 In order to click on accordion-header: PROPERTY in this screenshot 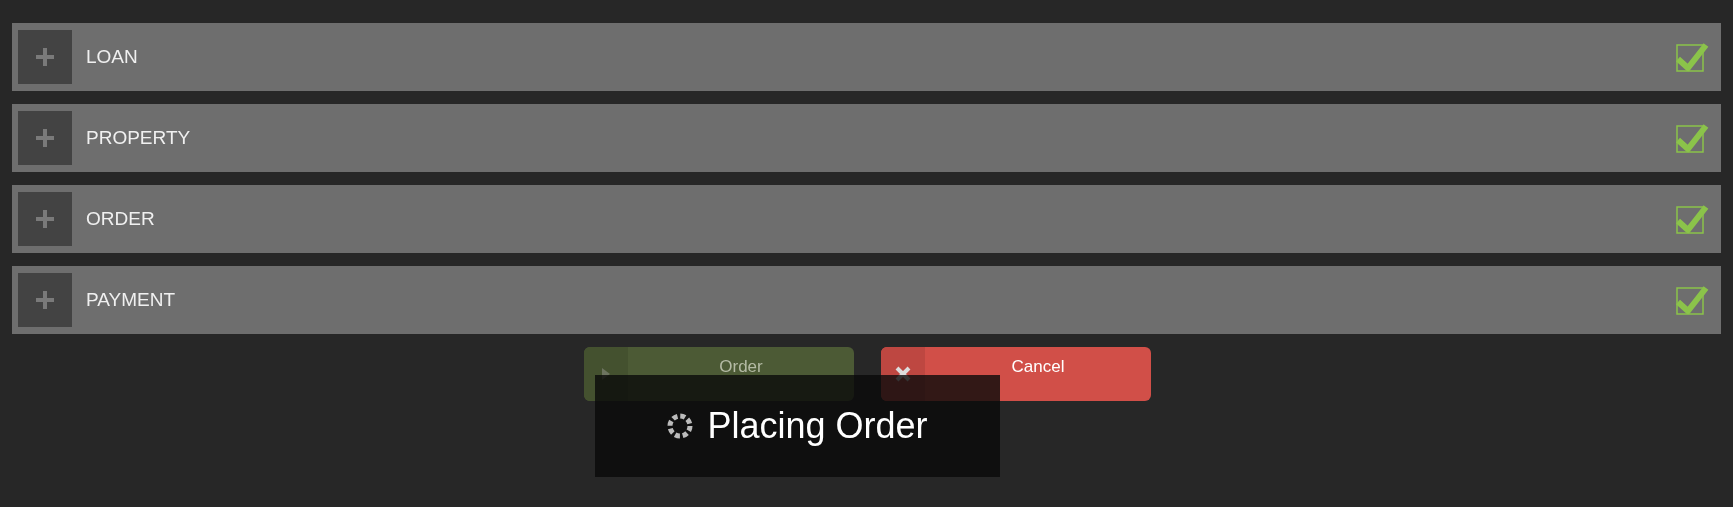, I will do `click(866, 138)`.